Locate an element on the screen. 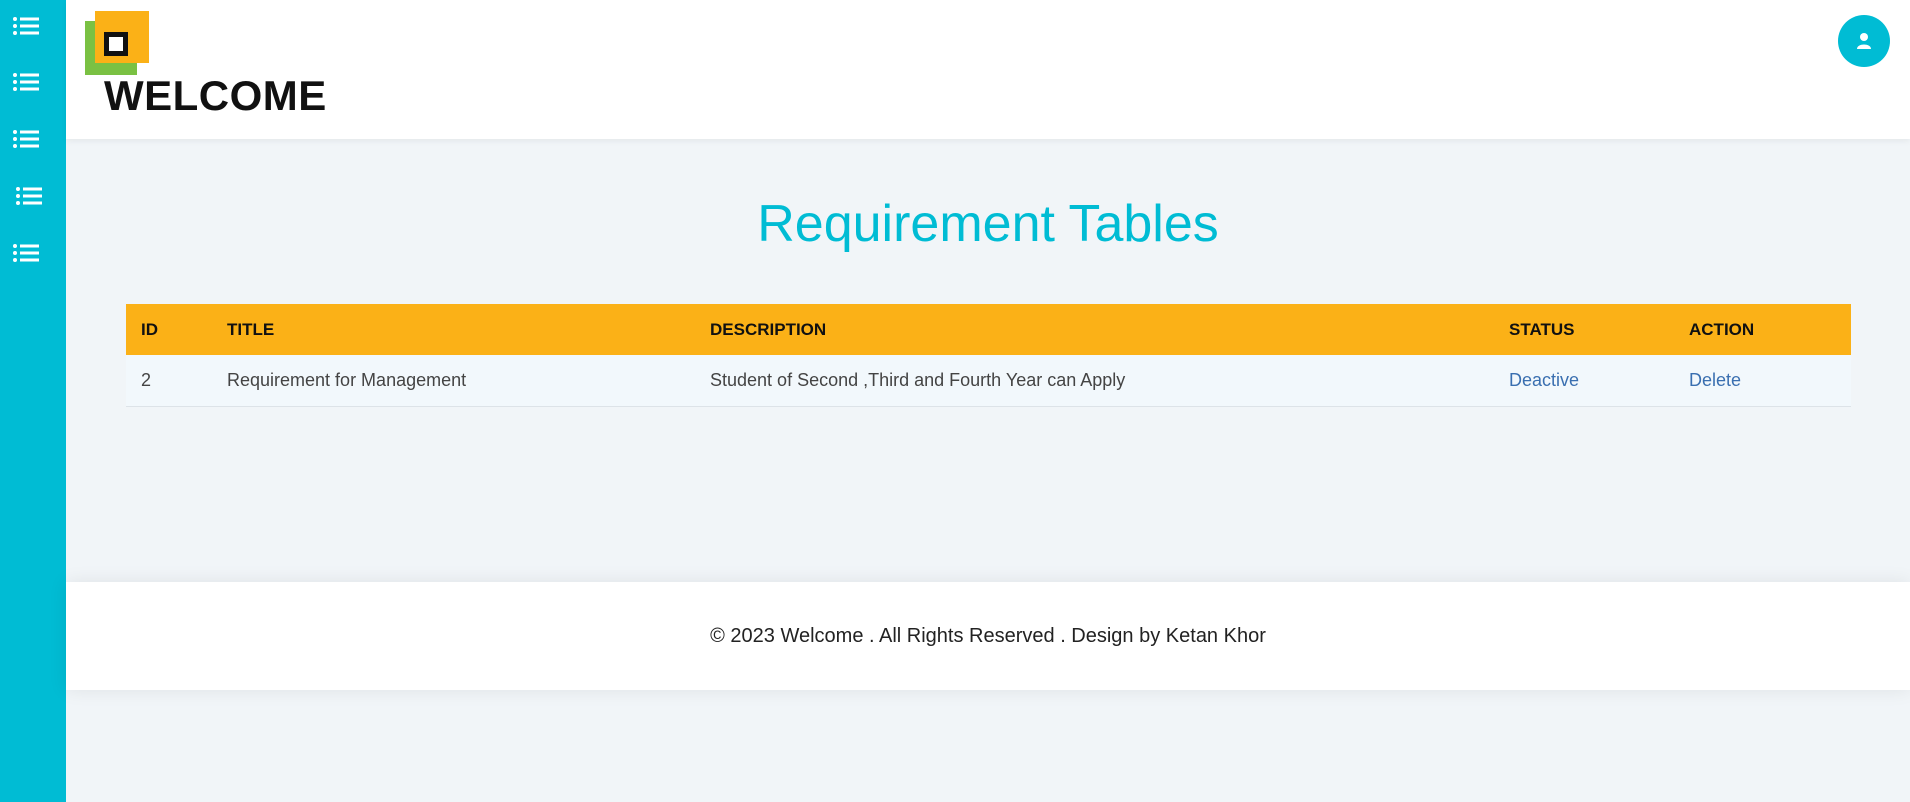 This screenshot has width=1910, height=802. sidebar-item-4-list-icon is located at coordinates (29, 196).